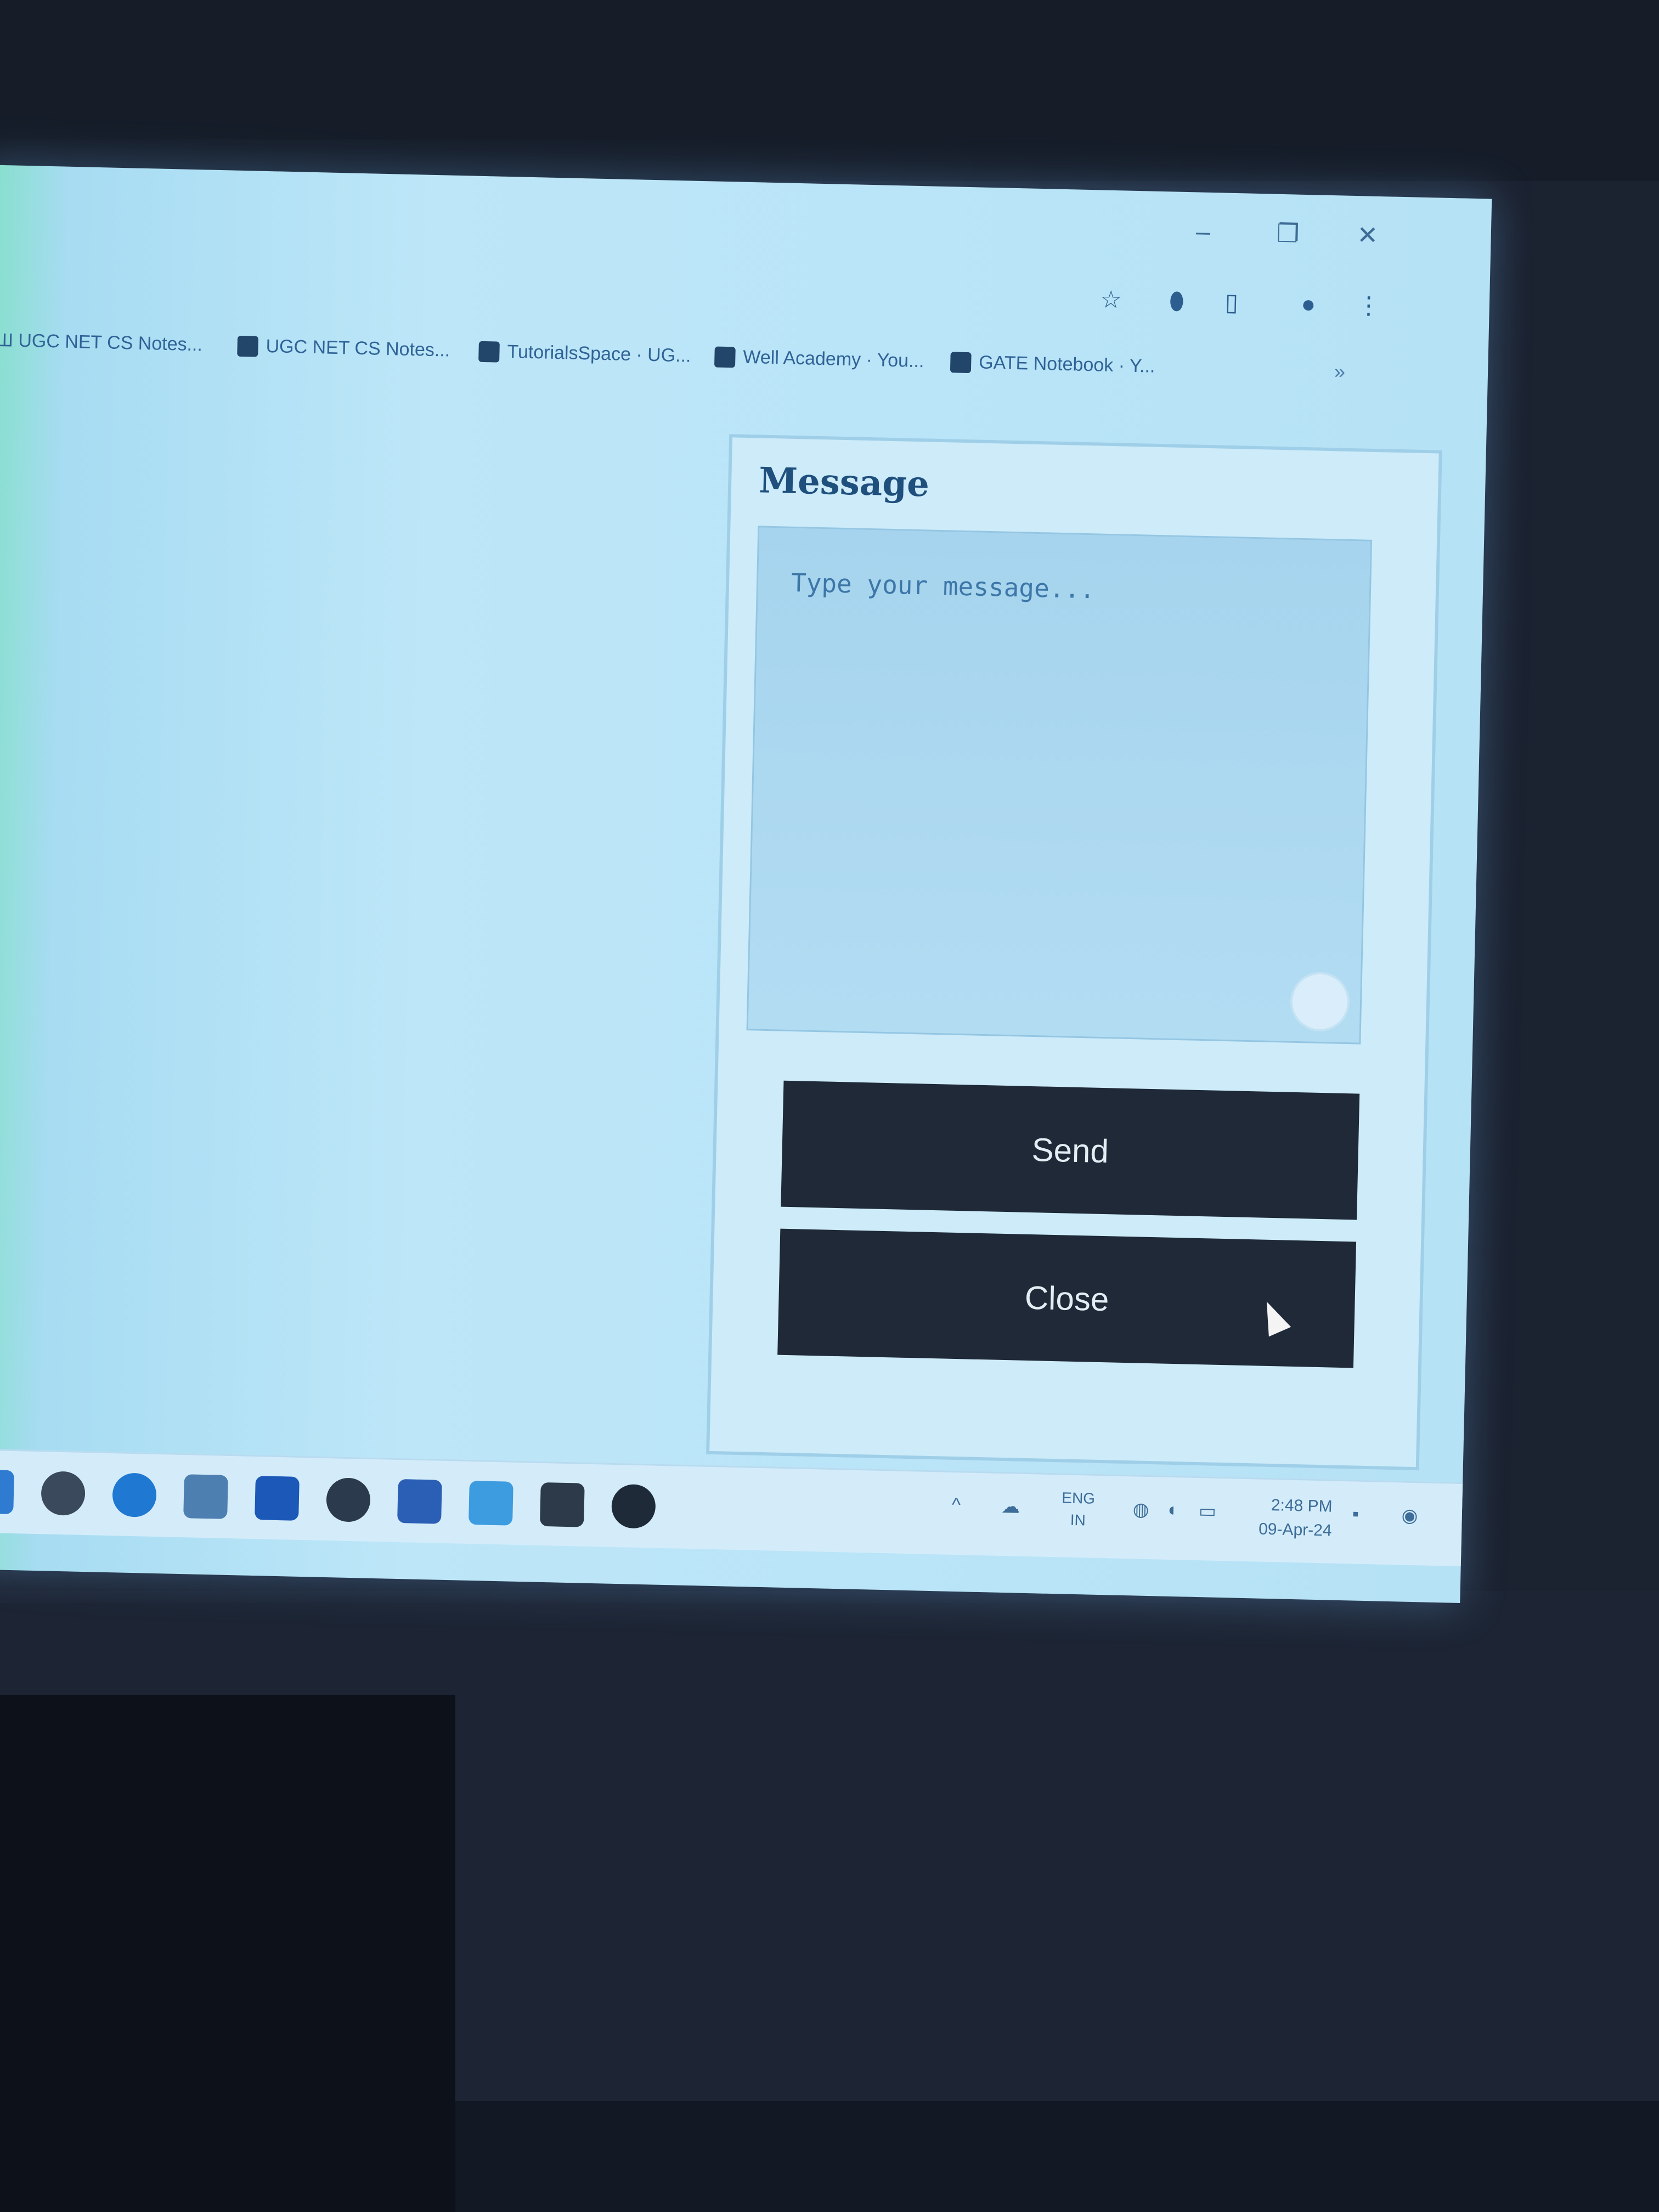  I want to click on bookmarks-overflow-icon: », so click(1340, 371).